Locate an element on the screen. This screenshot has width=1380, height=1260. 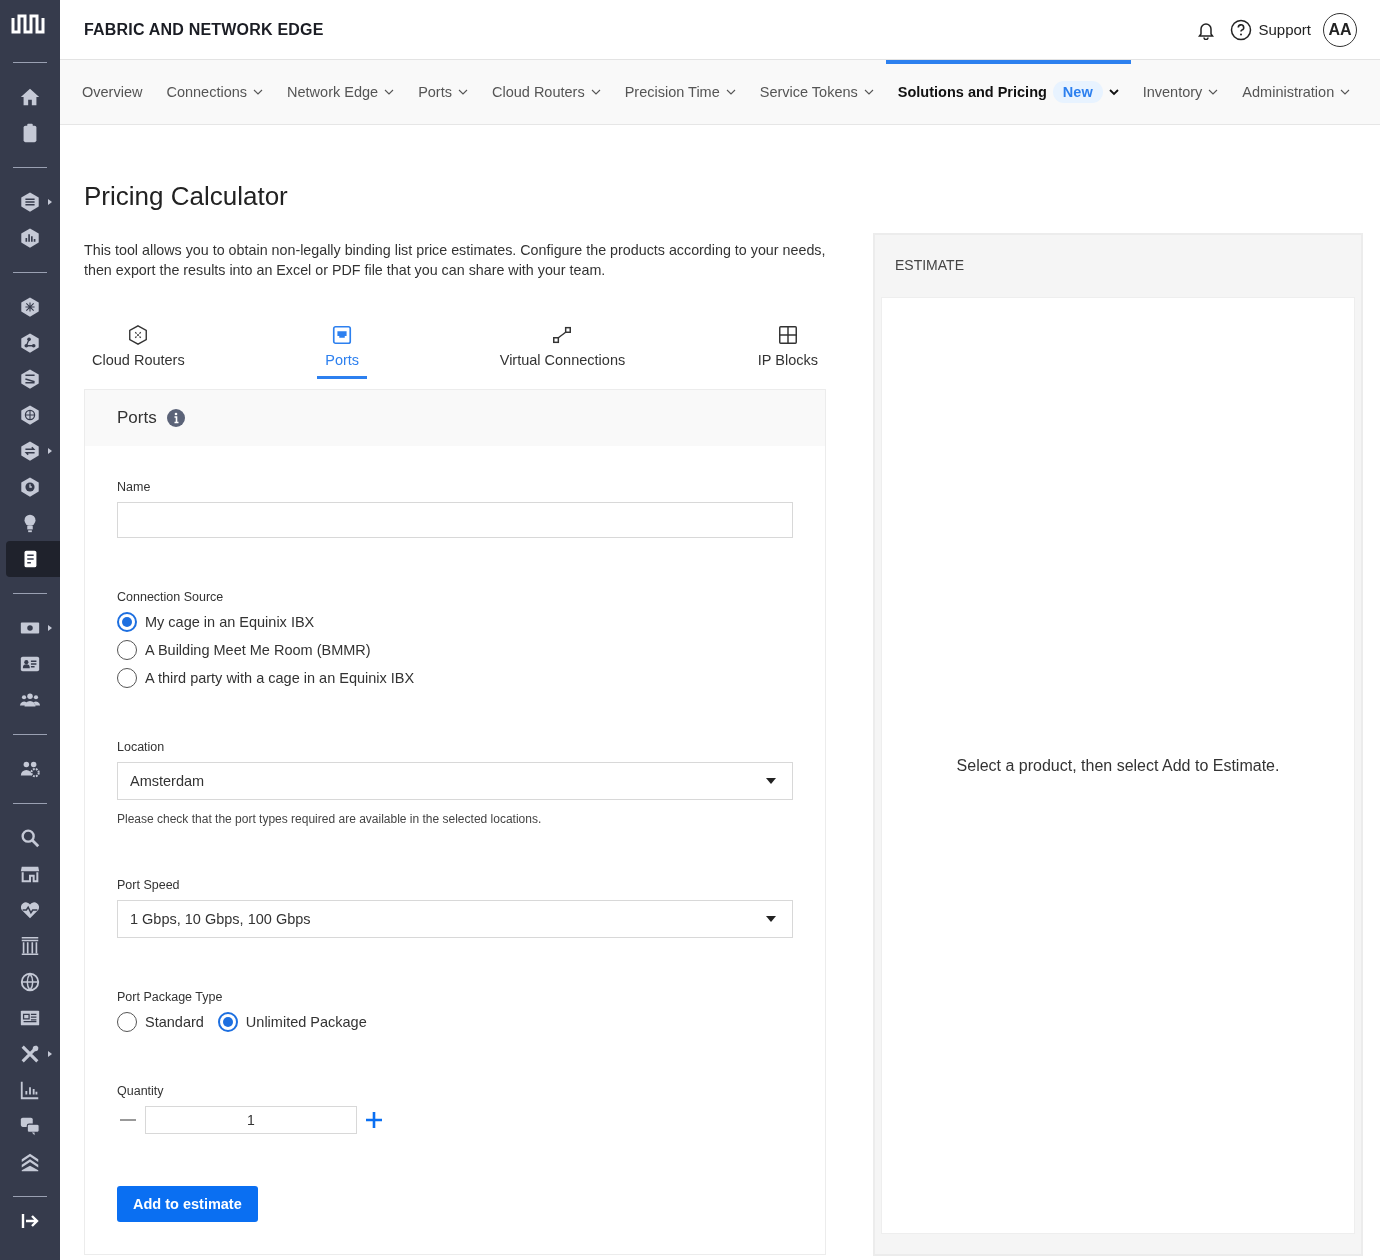
chat-icon is located at coordinates (30, 1126).